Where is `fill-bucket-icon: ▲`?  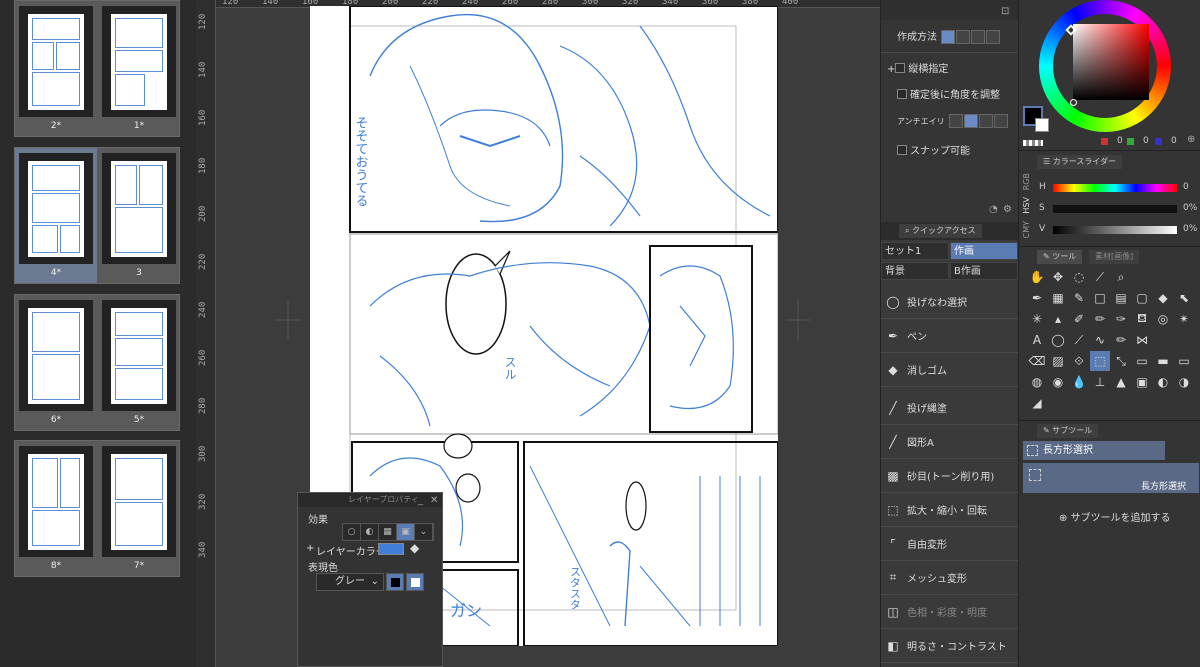
fill-bucket-icon: ▲ is located at coordinates (1121, 382).